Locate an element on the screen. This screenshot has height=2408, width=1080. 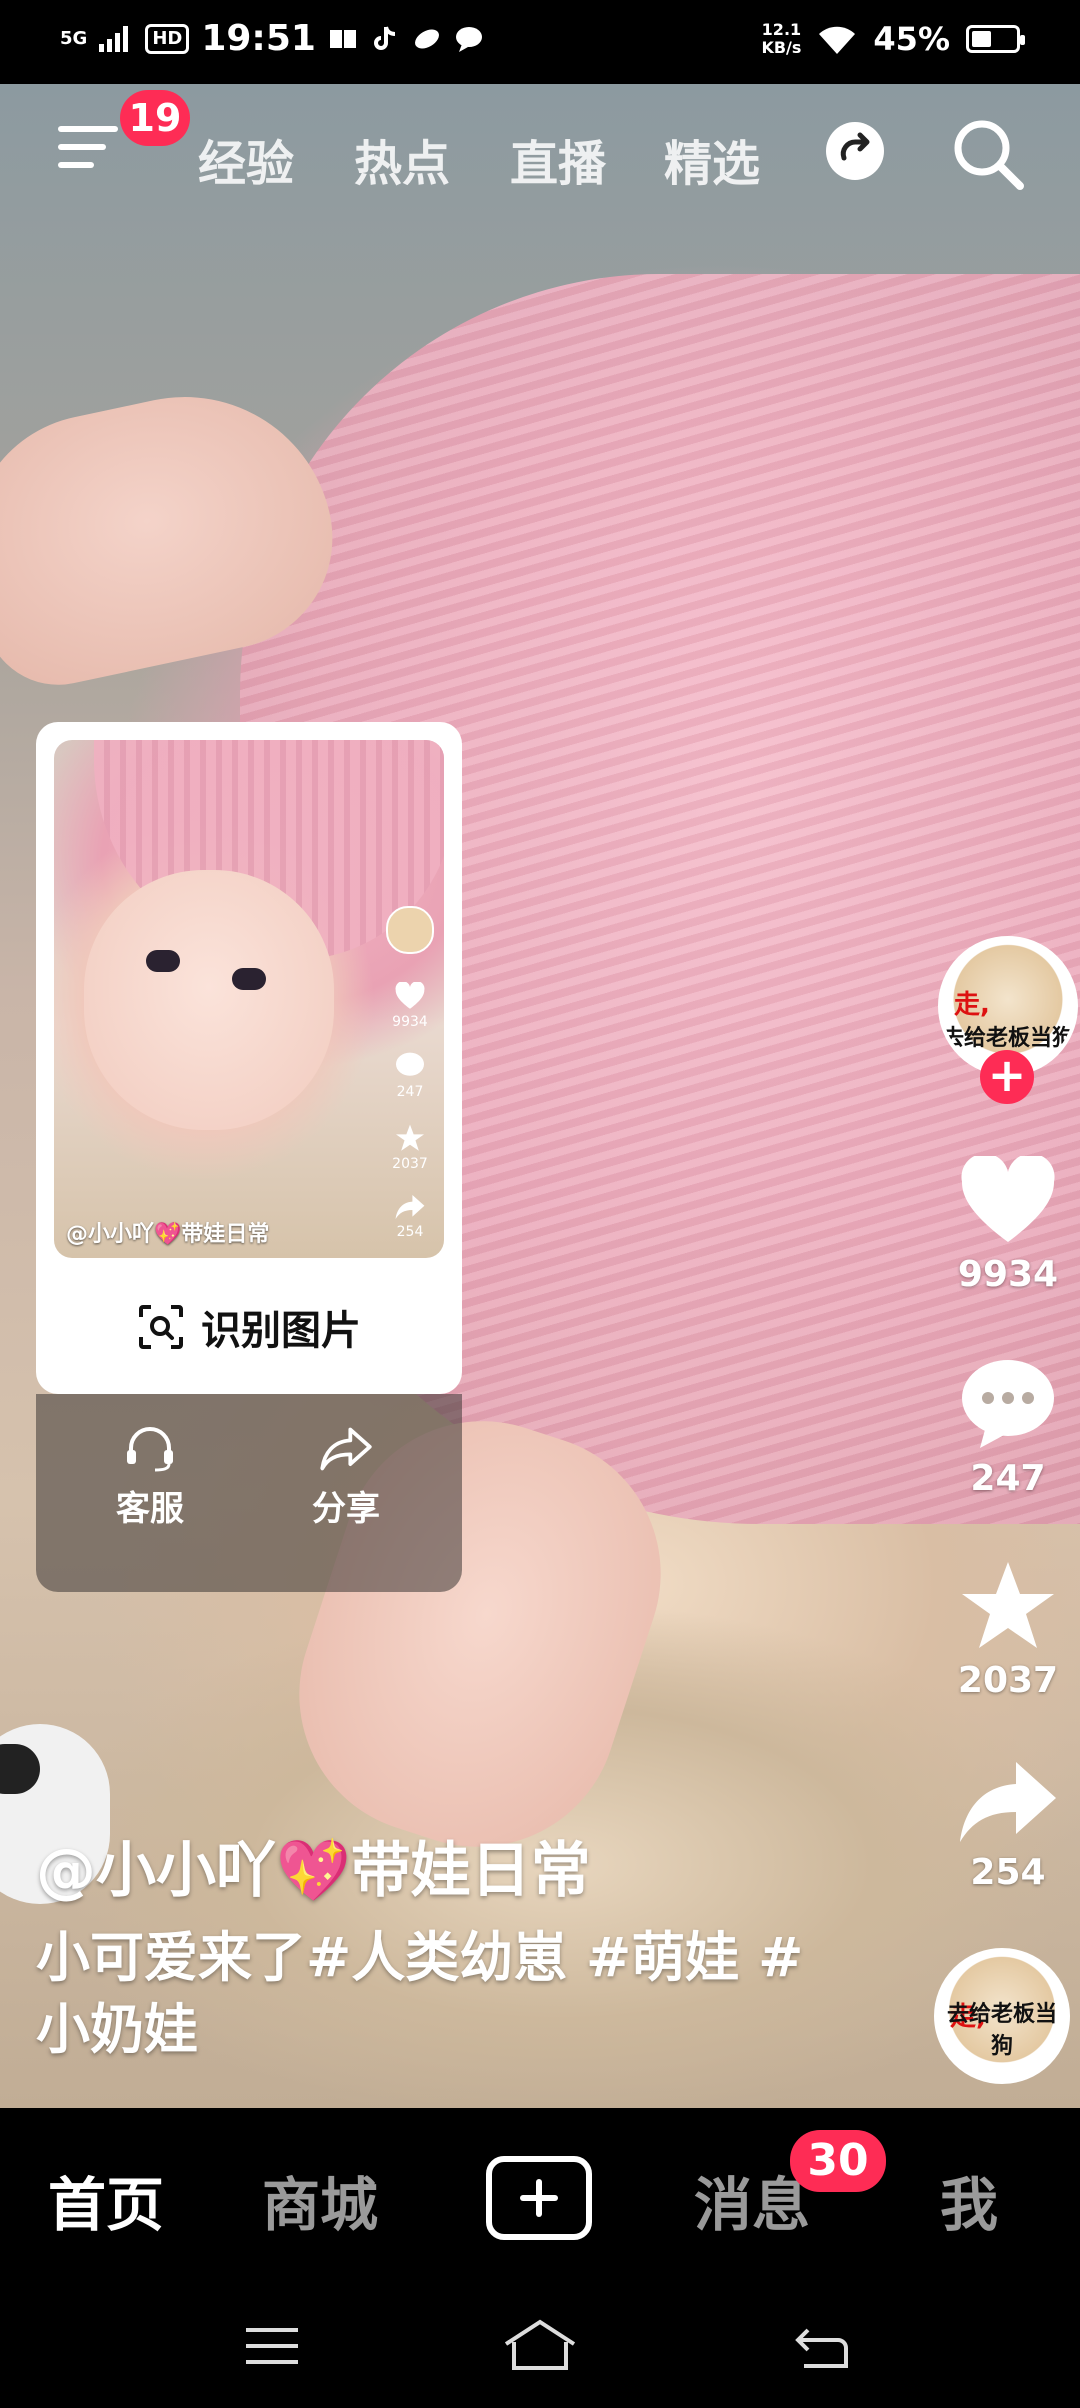
publish-button is located at coordinates (539, 2198).